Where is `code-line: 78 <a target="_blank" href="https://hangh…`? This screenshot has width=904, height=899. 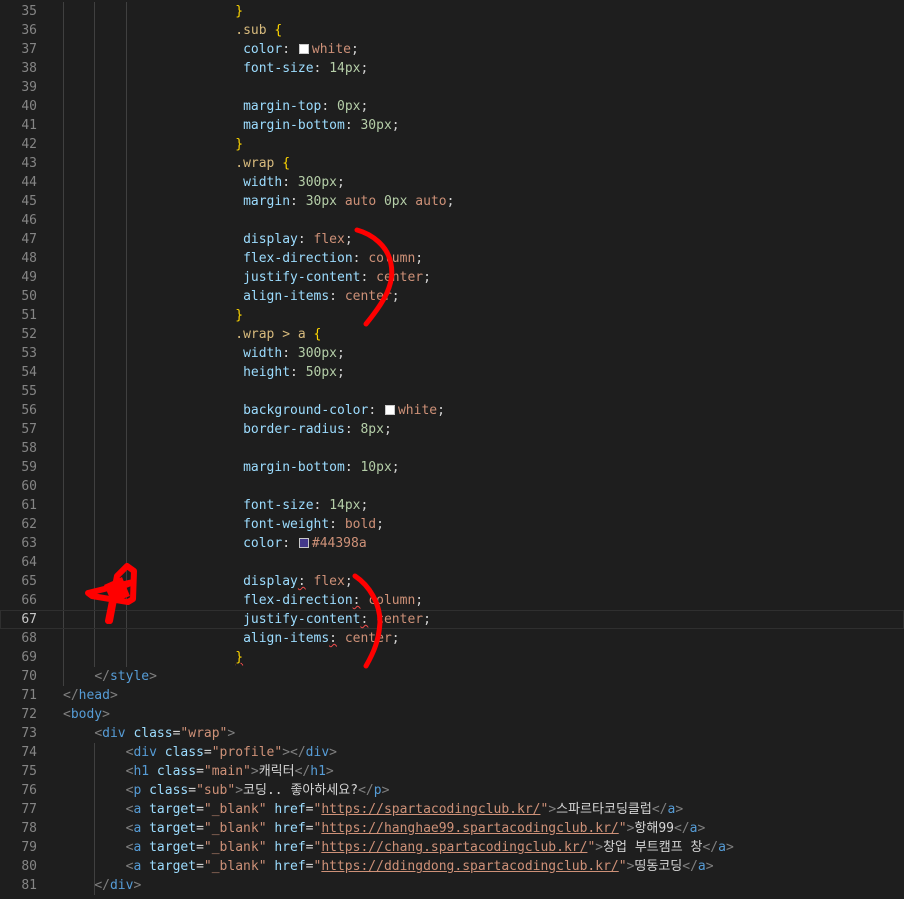 code-line: 78 <a target="_blank" href="https://hangh… is located at coordinates (452, 828).